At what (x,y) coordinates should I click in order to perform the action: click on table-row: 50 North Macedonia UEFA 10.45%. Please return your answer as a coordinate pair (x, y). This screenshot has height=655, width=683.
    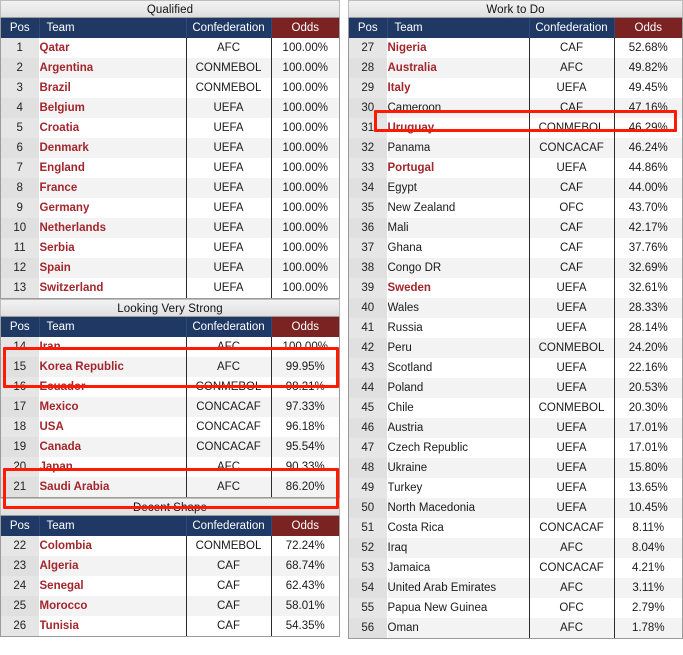
    Looking at the image, I should click on (515, 508).